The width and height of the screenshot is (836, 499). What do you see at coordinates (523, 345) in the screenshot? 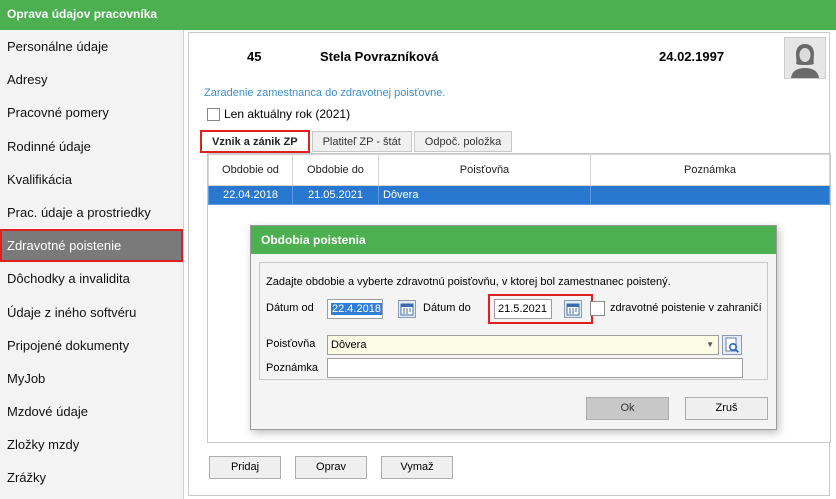
I see `insurer-select: Dôvera ▼` at bounding box center [523, 345].